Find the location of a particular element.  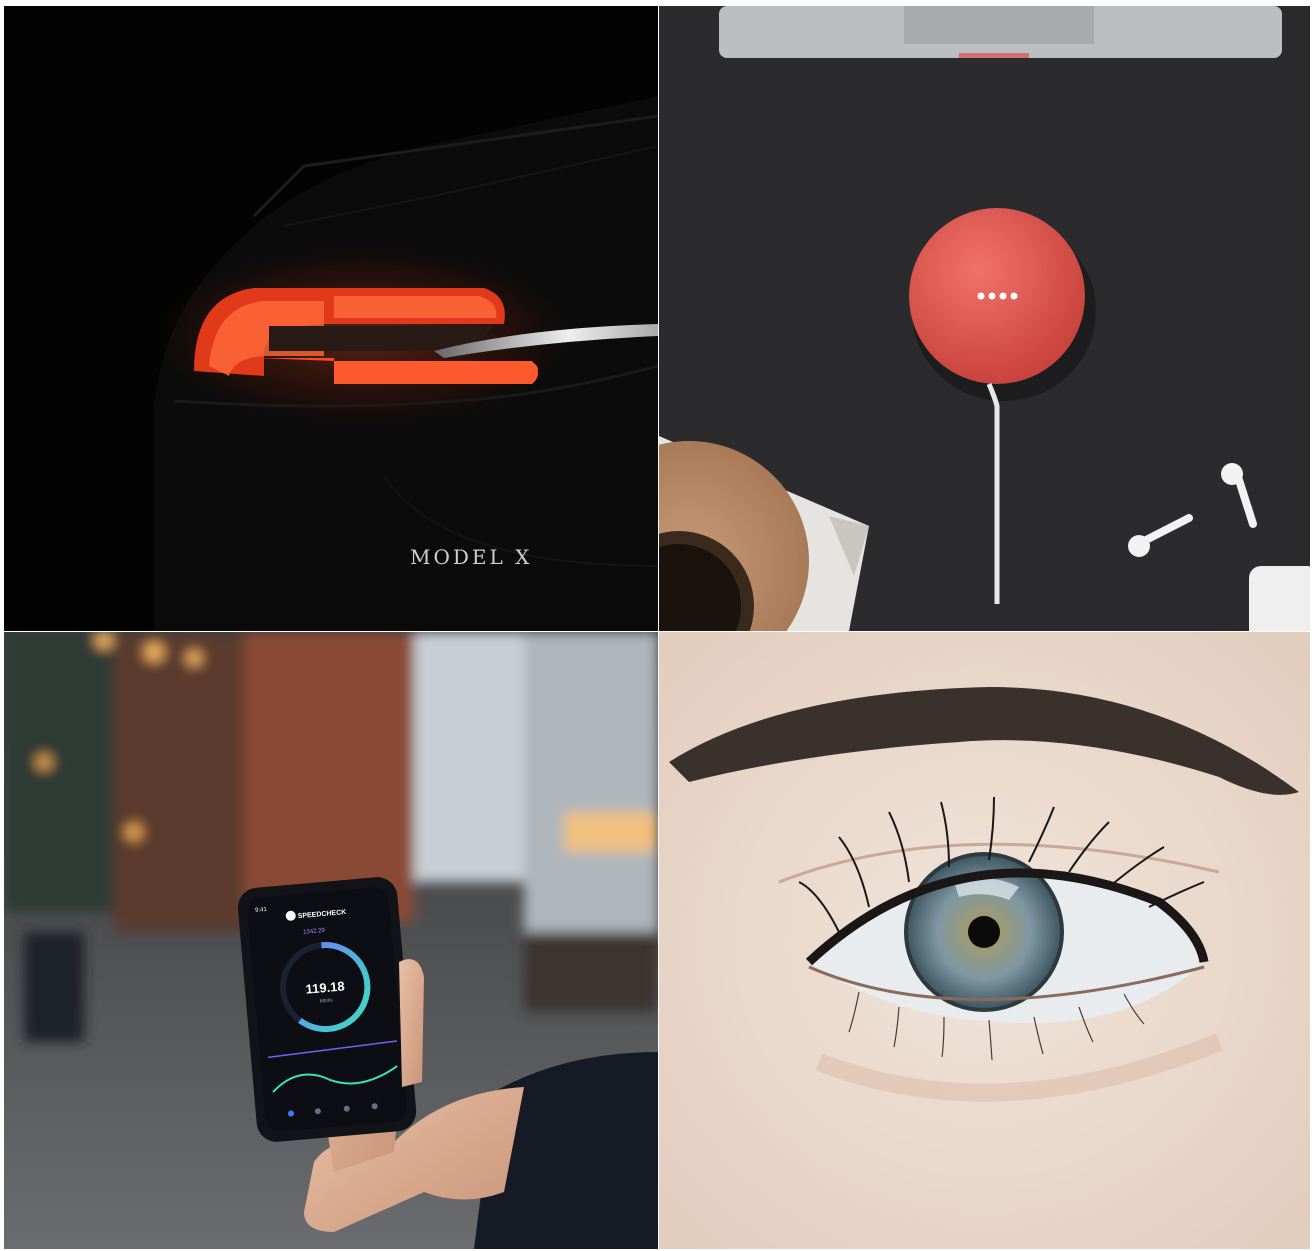

smartphone: 9:41 SPEEDCHECK 1342.29 119.18 Mbit/s is located at coordinates (327, 1009).